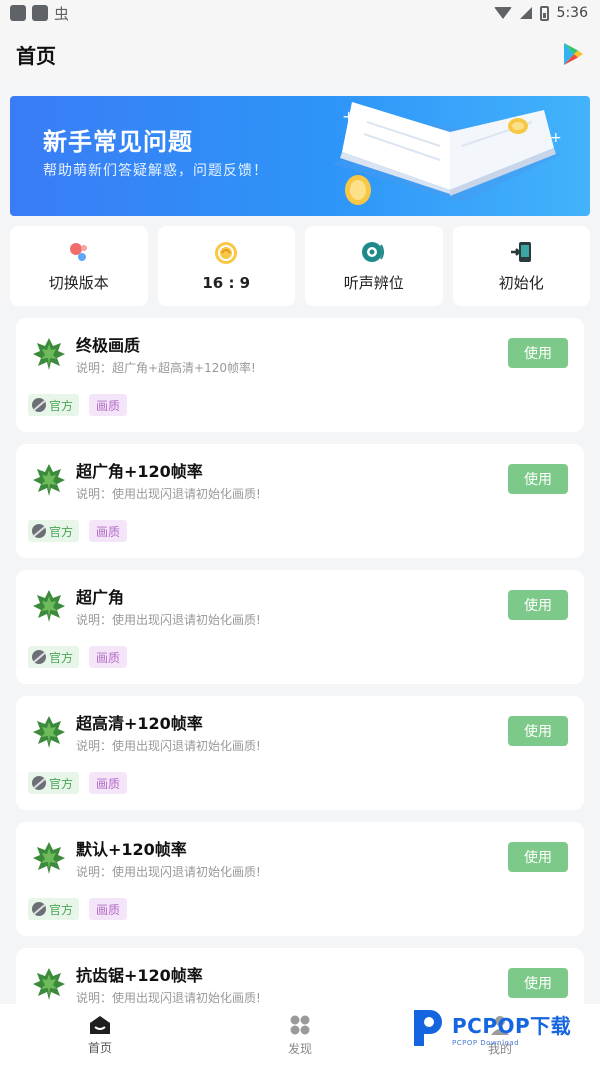 This screenshot has width=600, height=1066. What do you see at coordinates (131, 849) in the screenshot?
I see `card-title: 默认+120帧率` at bounding box center [131, 849].